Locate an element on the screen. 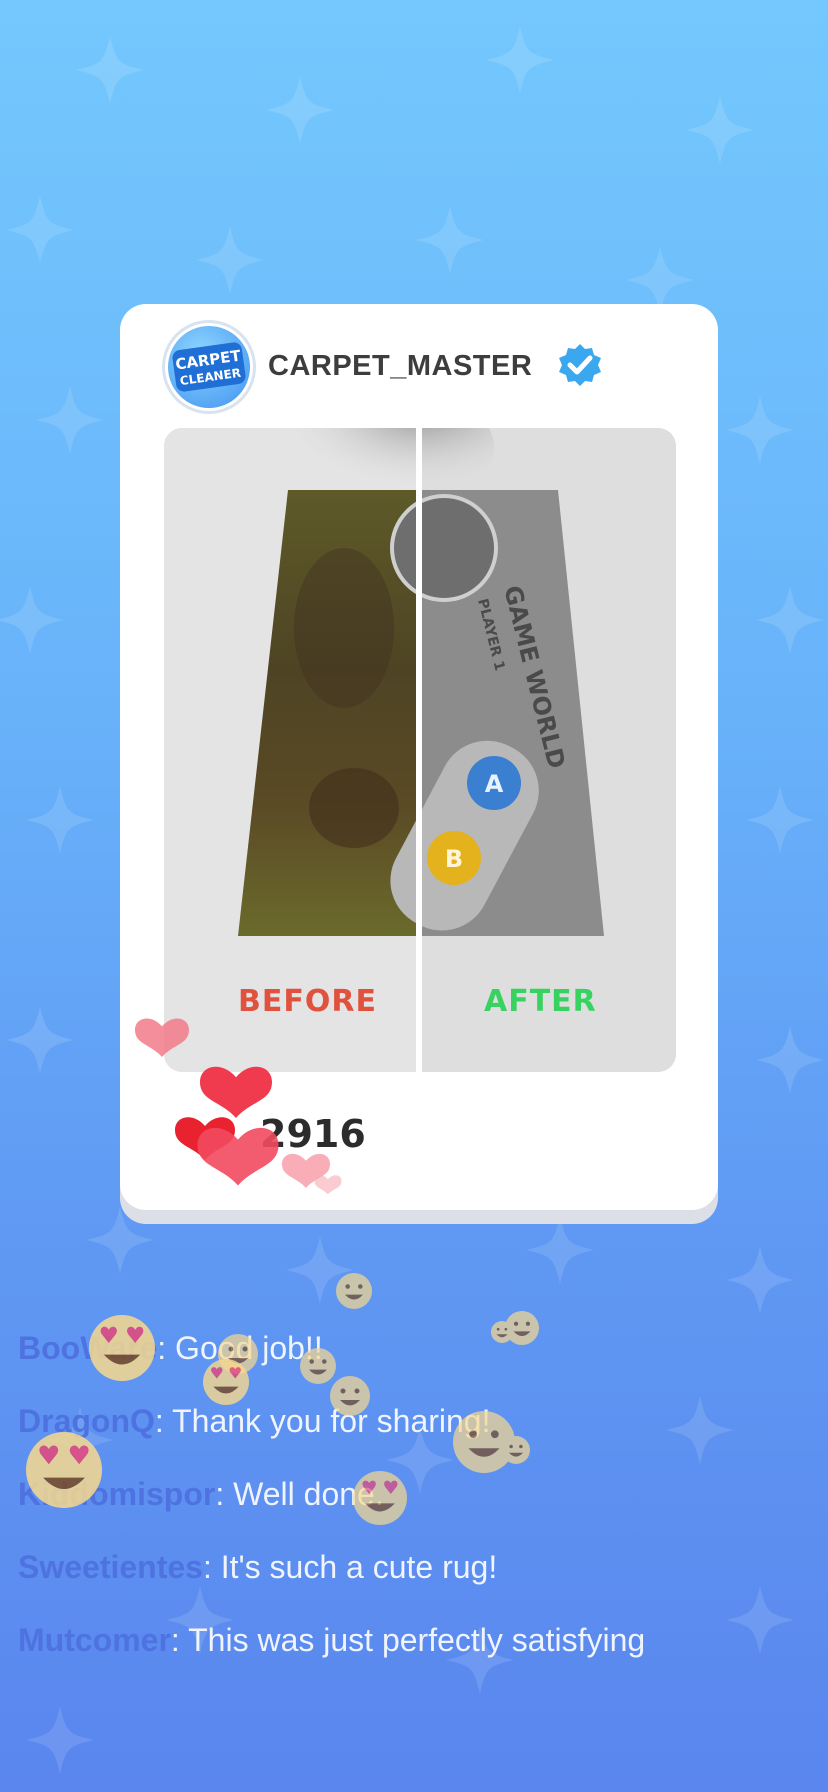  comment-text: : Thank you for sharing! is located at coordinates (322, 1421).